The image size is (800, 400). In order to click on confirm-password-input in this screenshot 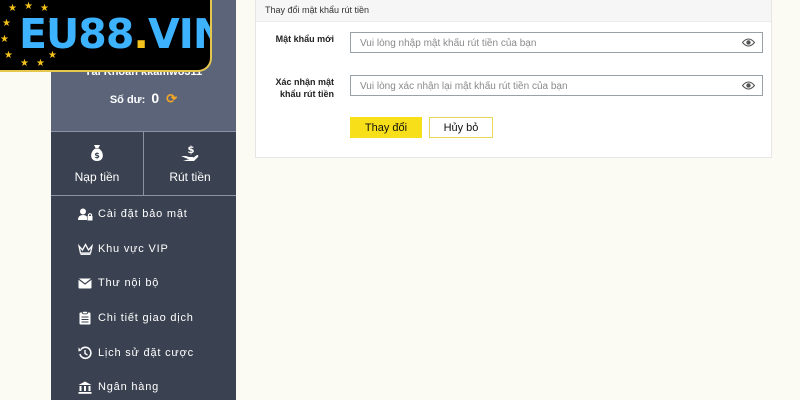, I will do `click(541, 86)`.